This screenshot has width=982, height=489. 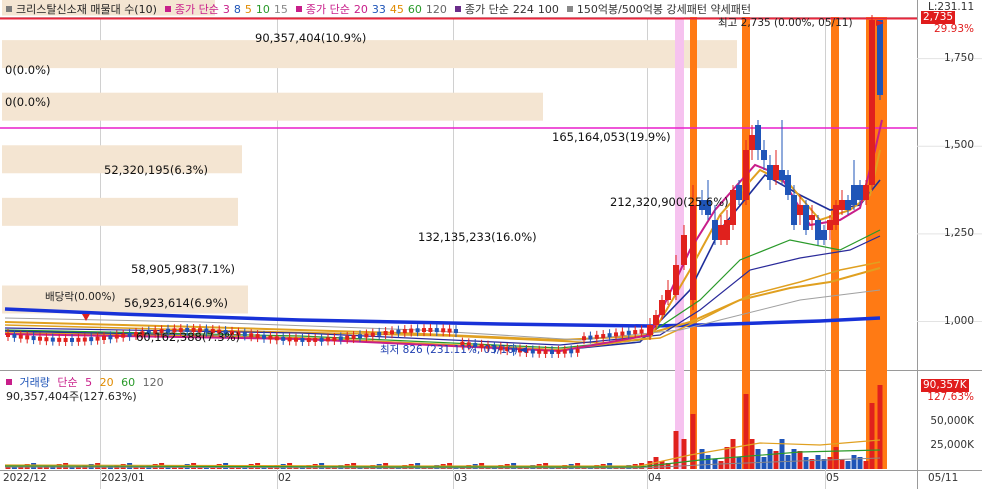 I want to click on volume-profile-label: 0(0.0%), so click(x=28, y=70).